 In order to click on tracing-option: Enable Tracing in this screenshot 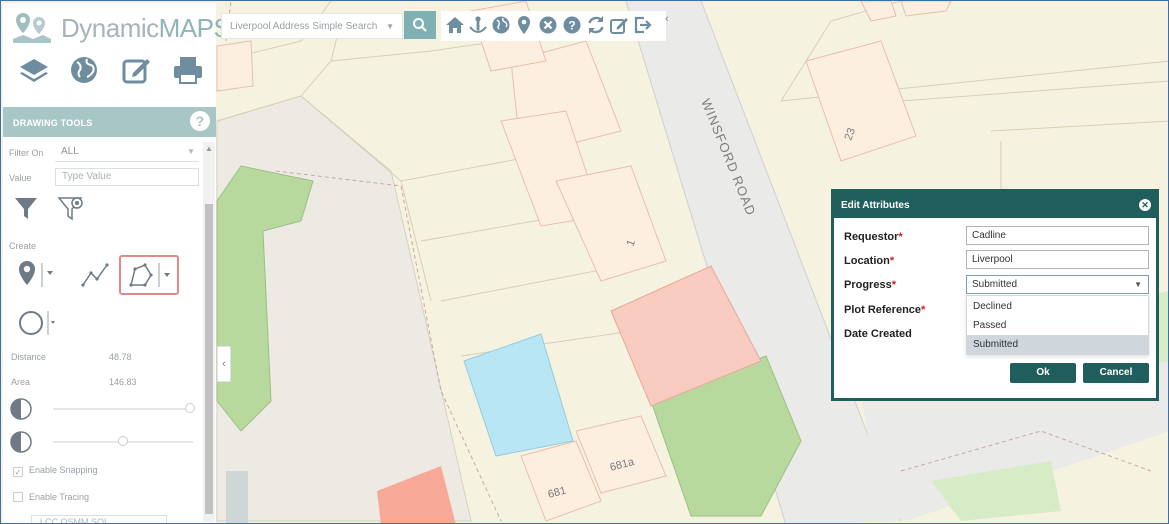, I will do `click(51, 497)`.